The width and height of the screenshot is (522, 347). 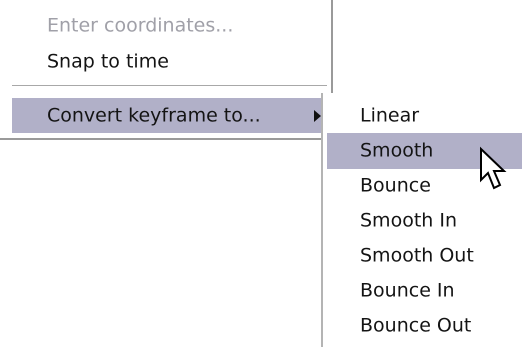 I want to click on arrow-cursor-icon, so click(x=493, y=168).